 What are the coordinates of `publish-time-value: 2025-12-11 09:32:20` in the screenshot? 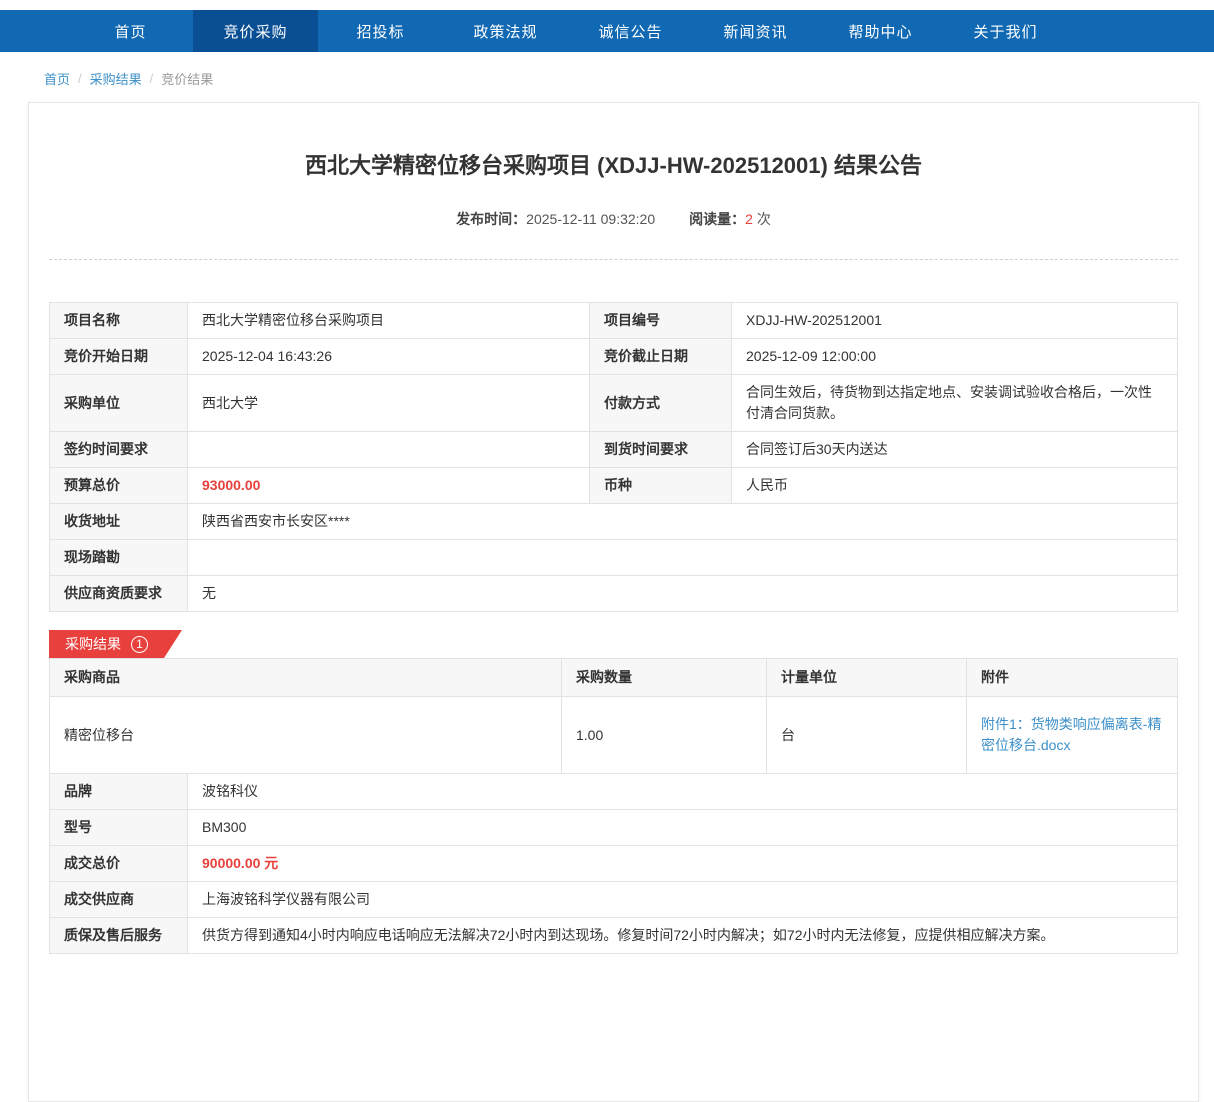 It's located at (591, 219).